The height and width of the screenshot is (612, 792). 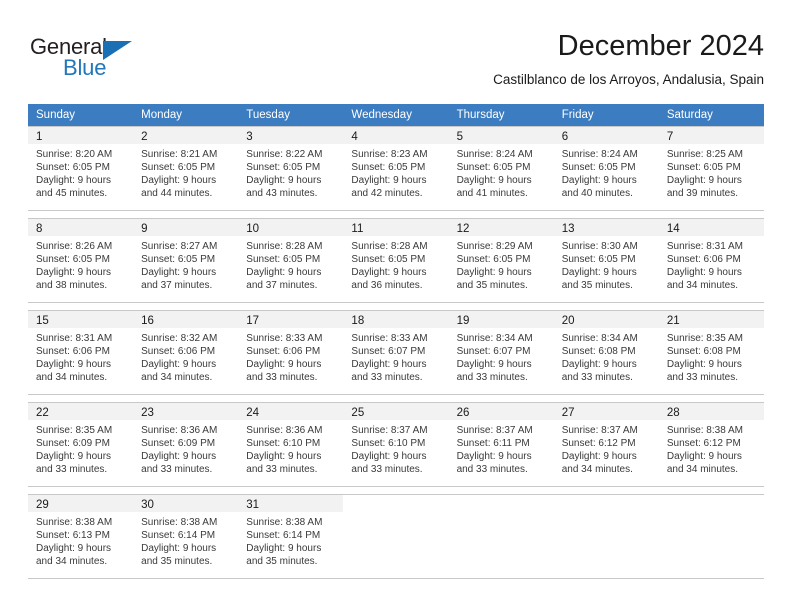 What do you see at coordinates (249, 137) in the screenshot?
I see `day-number: 3` at bounding box center [249, 137].